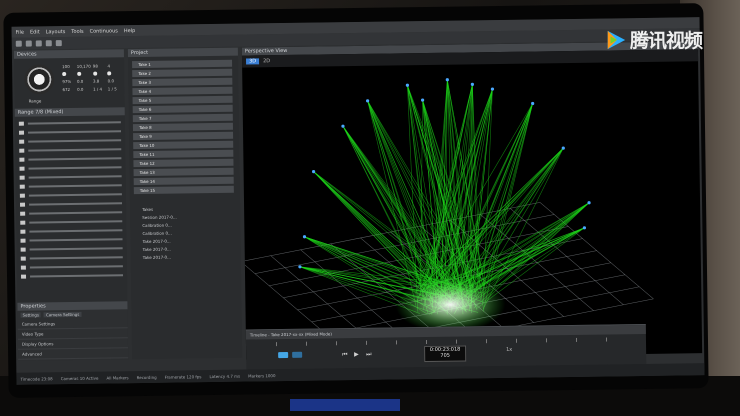 The width and height of the screenshot is (740, 416). Describe the element at coordinates (183, 118) in the screenshot. I see `project-item: Take 7` at that location.